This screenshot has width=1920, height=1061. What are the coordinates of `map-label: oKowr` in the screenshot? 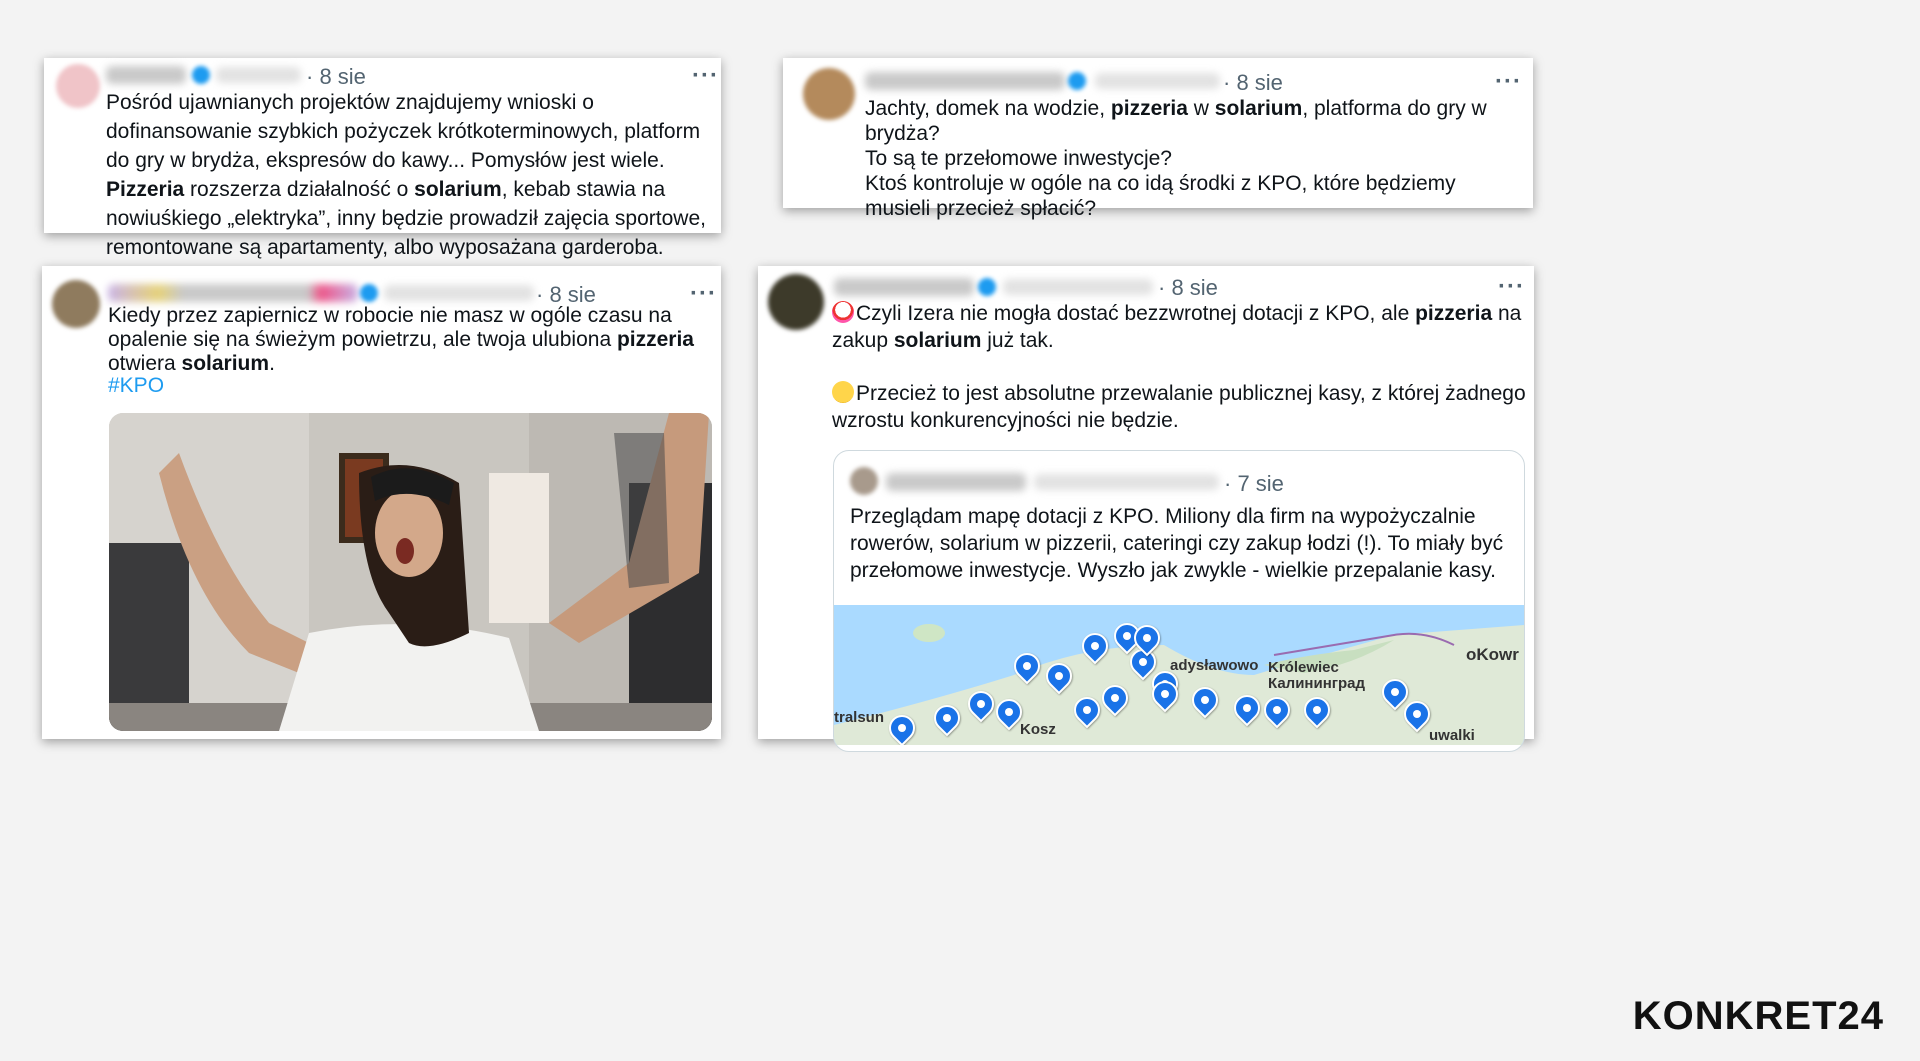 It's located at (1492, 654).